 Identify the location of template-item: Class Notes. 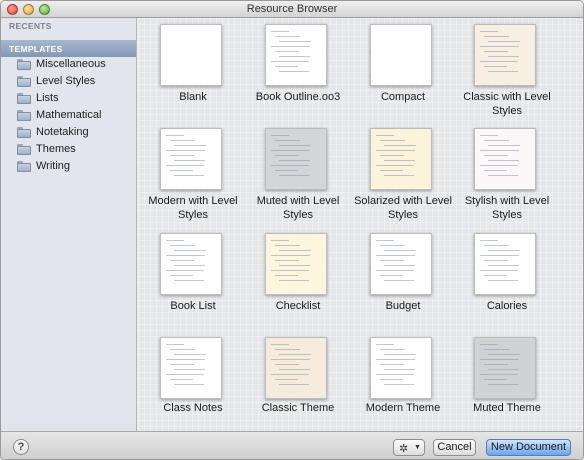
(193, 381).